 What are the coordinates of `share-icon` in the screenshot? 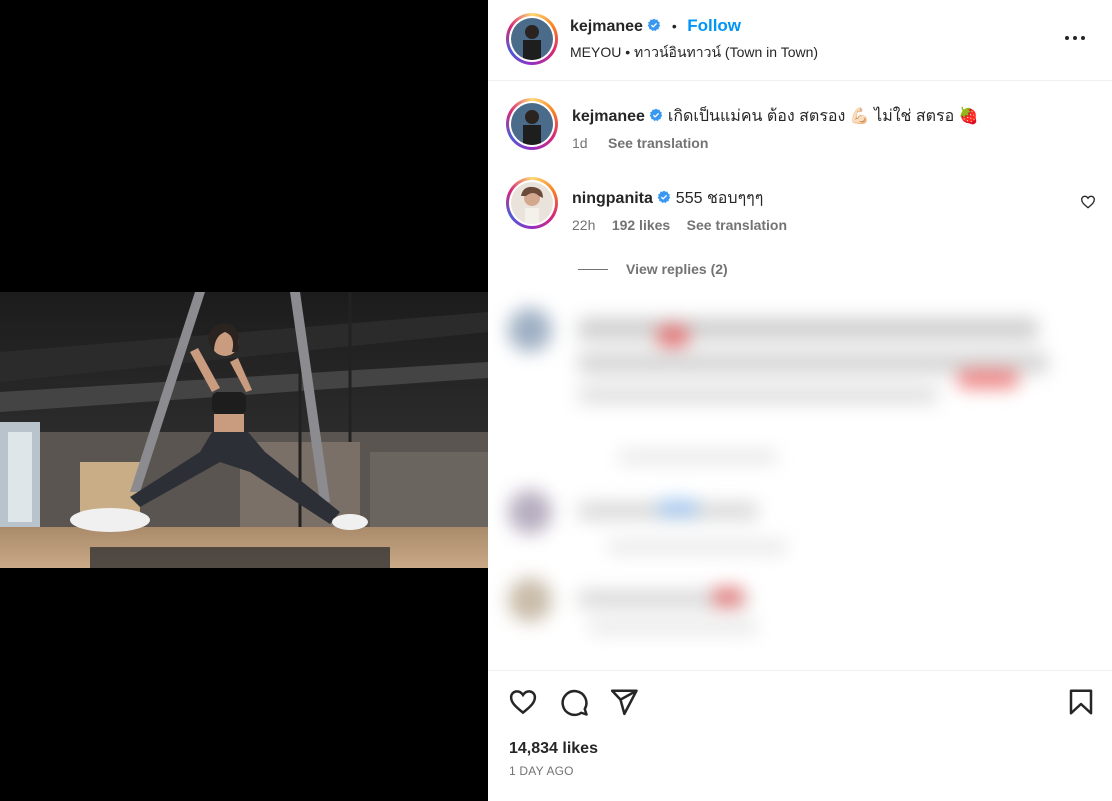 It's located at (624, 702).